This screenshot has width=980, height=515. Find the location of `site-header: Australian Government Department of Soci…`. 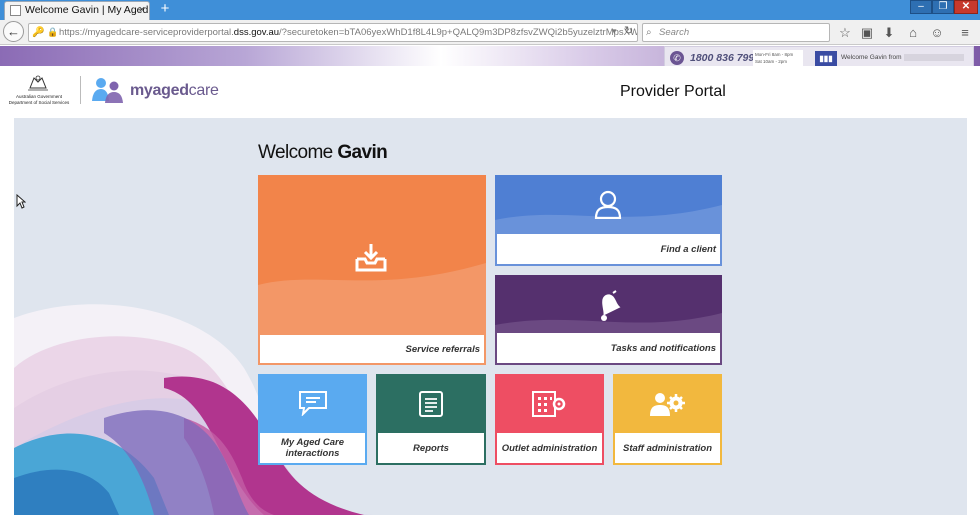

site-header: Australian Government Department of Soci… is located at coordinates (490, 92).